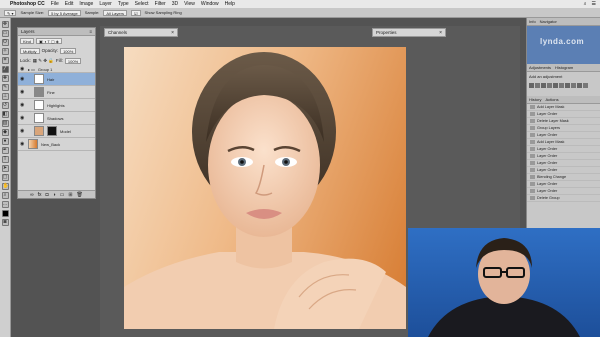  Describe the element at coordinates (548, 21) in the screenshot. I see `navigator-tab: Navigator` at that location.